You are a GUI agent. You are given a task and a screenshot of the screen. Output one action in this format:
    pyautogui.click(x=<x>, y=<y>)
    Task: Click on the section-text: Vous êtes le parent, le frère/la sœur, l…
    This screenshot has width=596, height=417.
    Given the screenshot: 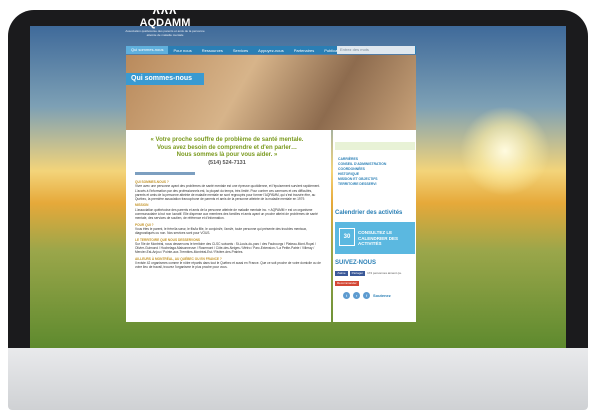 What is the action you would take?
    pyautogui.click(x=221, y=231)
    